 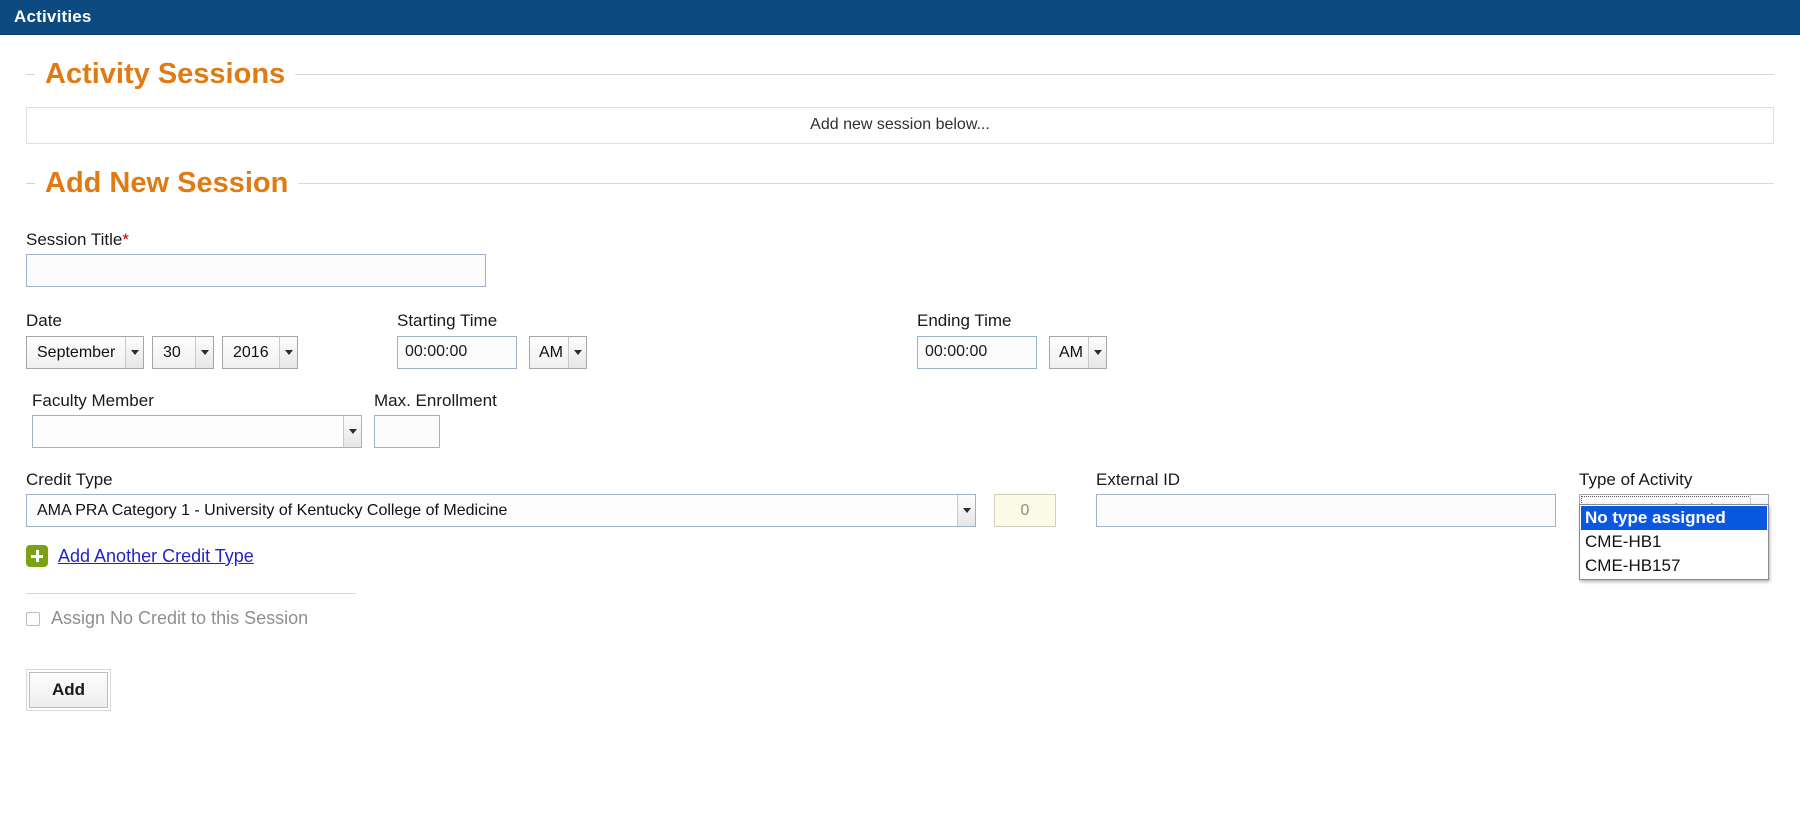 What do you see at coordinates (900, 618) in the screenshot?
I see `assign-no-credit-row: Assign No Credit to this Session` at bounding box center [900, 618].